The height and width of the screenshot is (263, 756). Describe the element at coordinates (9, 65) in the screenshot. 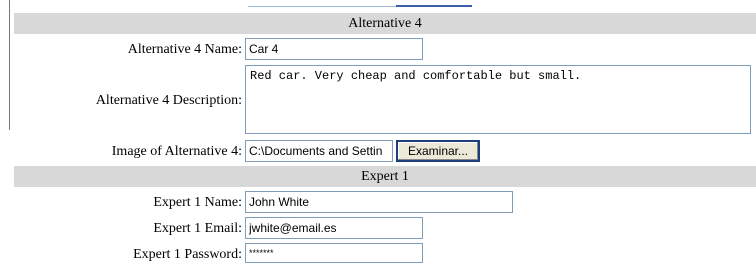

I see `left-border-rule` at that location.